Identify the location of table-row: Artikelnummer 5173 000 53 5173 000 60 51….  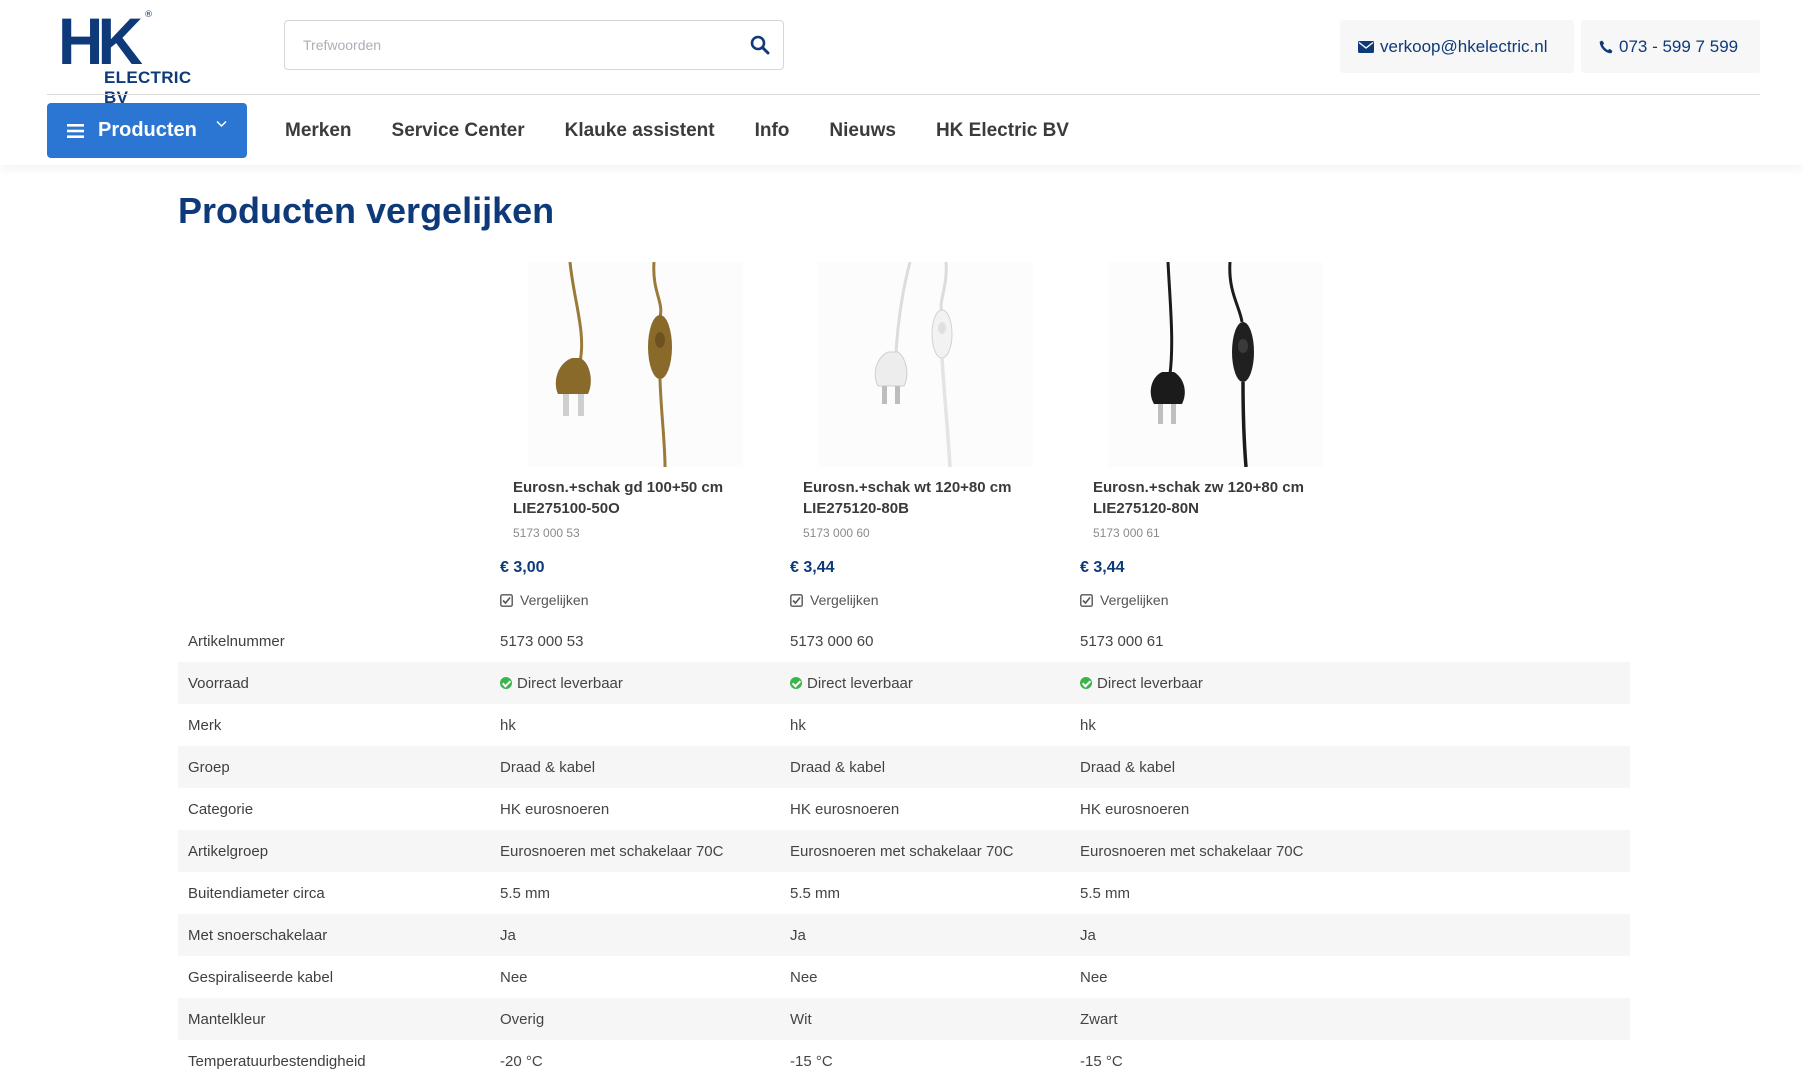
(904, 641).